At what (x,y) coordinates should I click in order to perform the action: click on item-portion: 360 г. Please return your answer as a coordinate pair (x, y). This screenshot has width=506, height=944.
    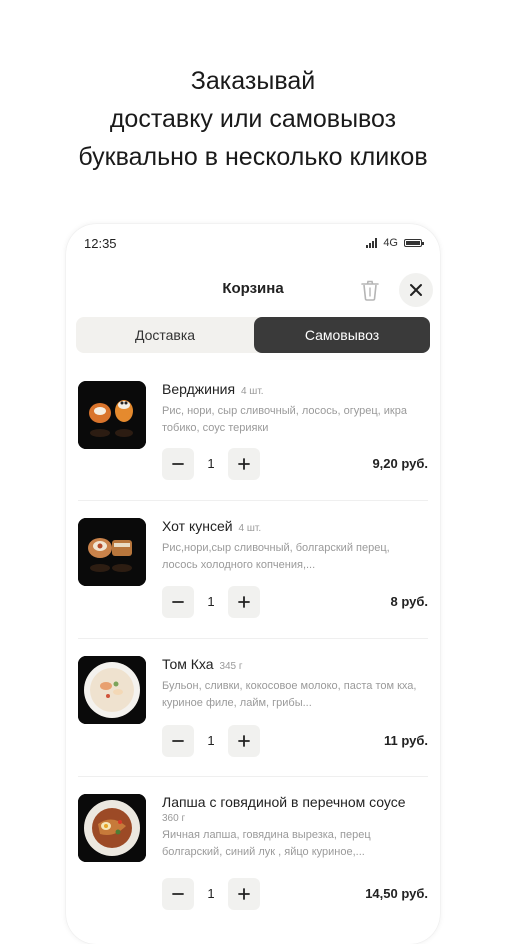
    Looking at the image, I should click on (174, 818).